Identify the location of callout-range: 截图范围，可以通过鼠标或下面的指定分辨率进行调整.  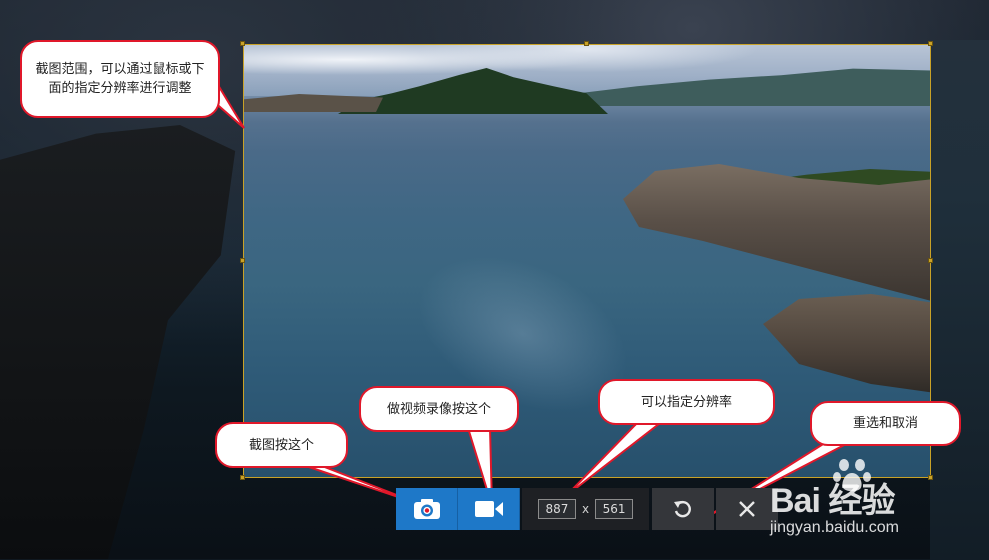
(120, 79).